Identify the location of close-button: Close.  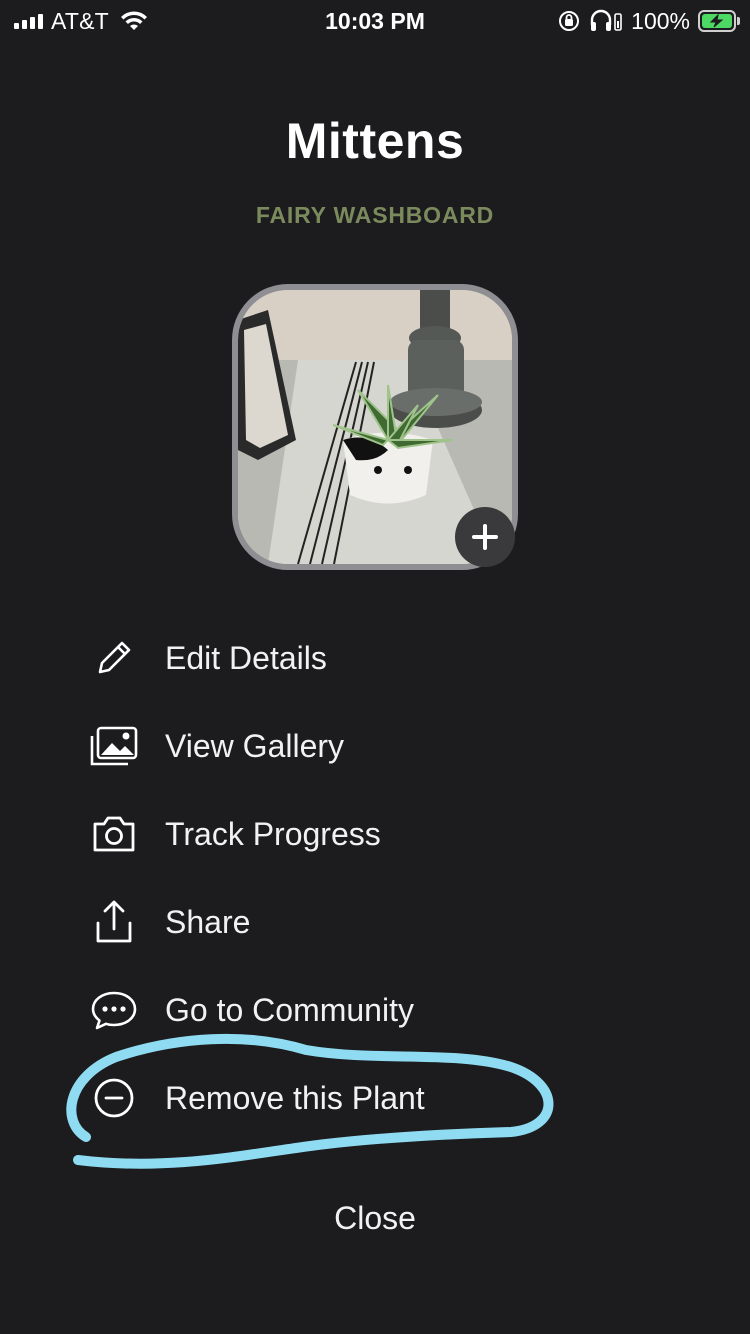
(375, 1218).